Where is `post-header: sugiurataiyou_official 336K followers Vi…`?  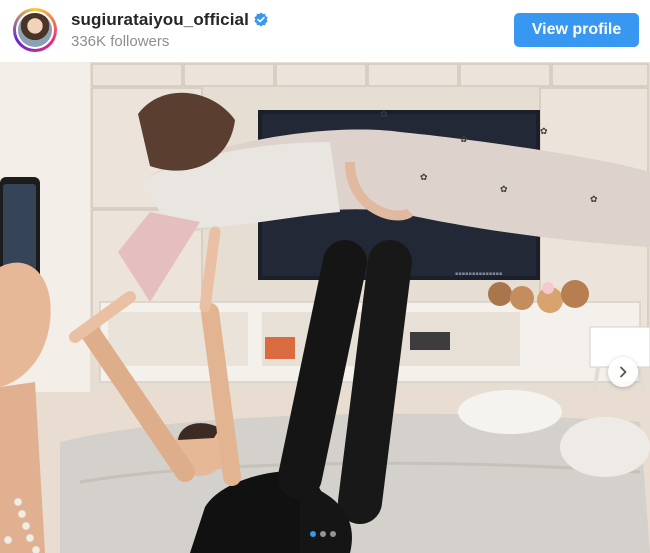 post-header: sugiurataiyou_official 336K followers Vi… is located at coordinates (325, 31).